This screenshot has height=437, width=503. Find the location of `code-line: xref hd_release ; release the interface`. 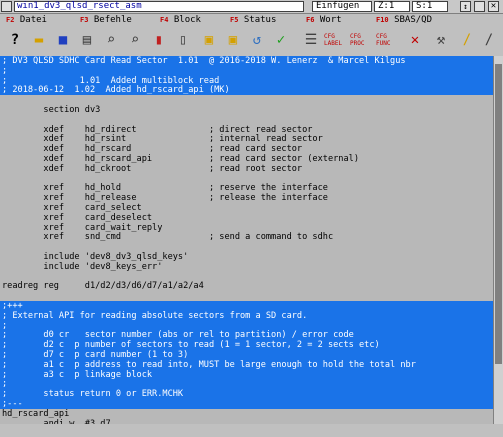

code-line: xref hd_release ; release the interface is located at coordinates (246, 198).